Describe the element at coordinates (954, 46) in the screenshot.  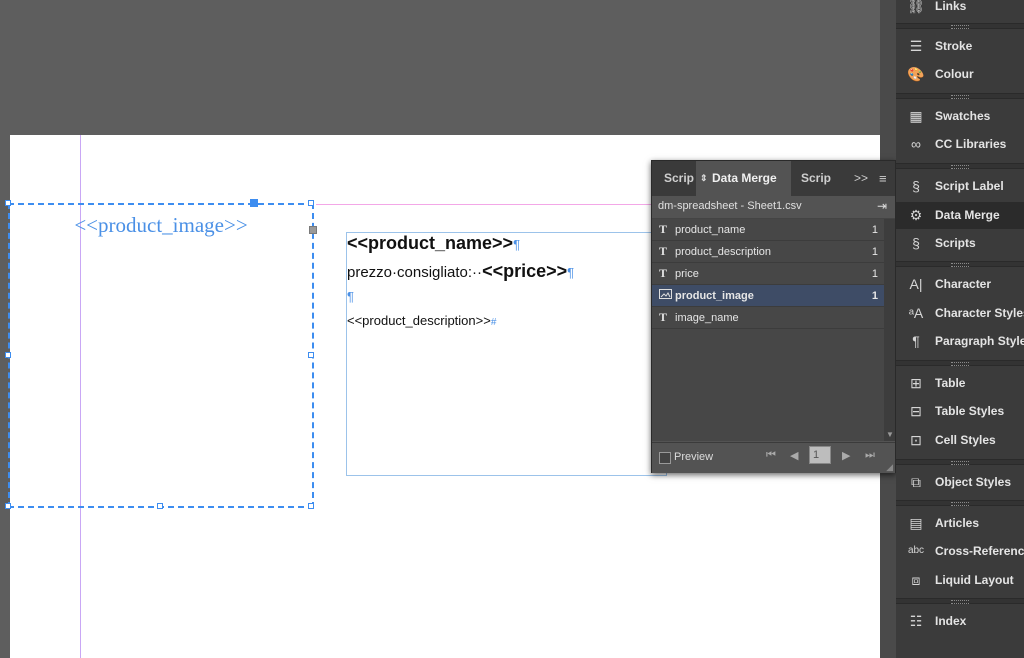
I see `dock-item-label: Stroke` at that location.